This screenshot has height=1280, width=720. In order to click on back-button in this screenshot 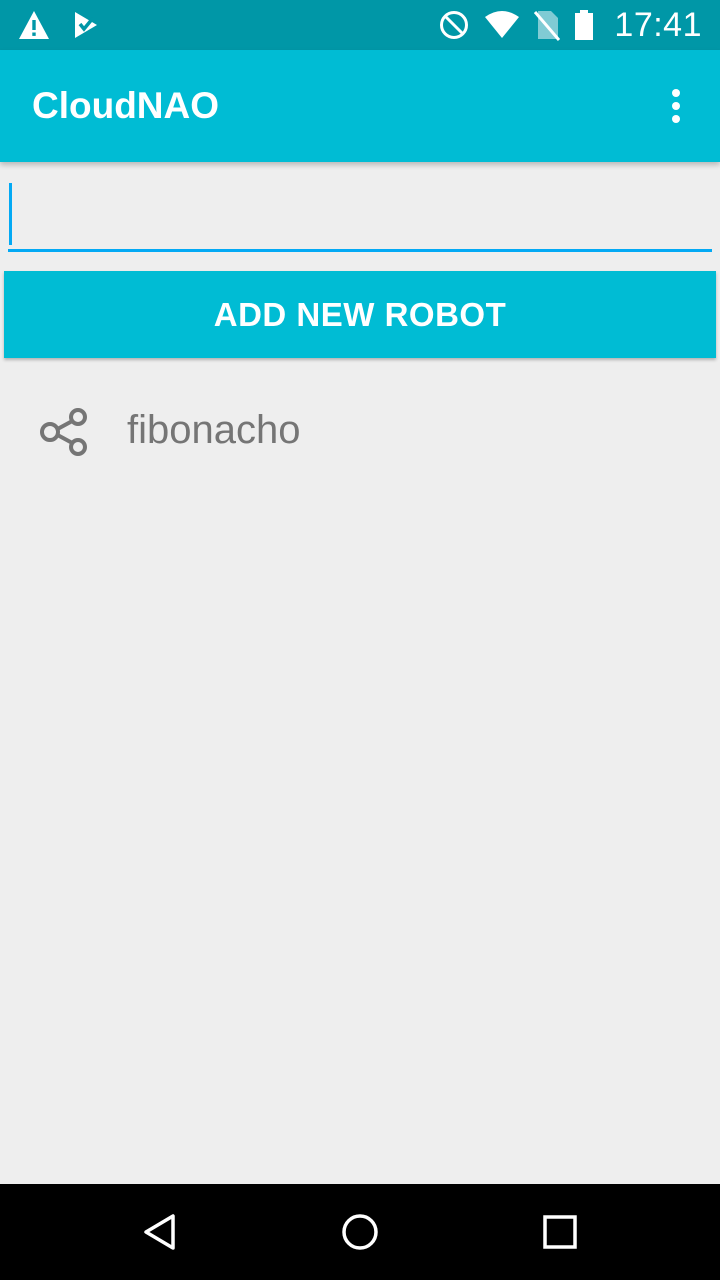, I will do `click(160, 1232)`.